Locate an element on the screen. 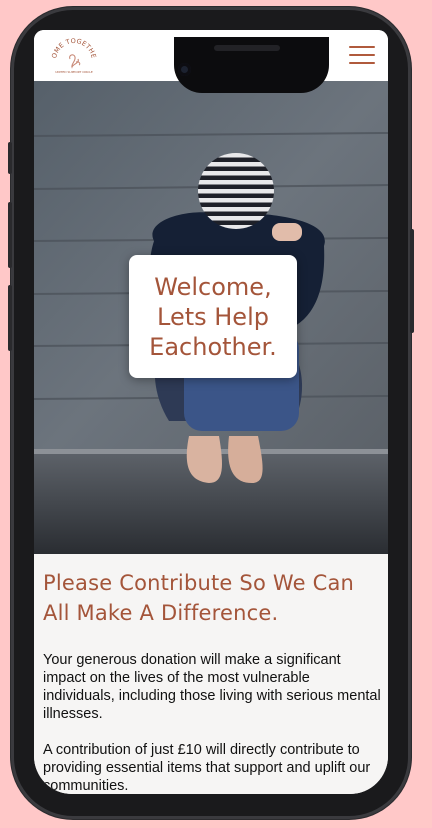 Image resolution: width=432 pixels, height=828 pixels. volume-up-button is located at coordinates (10, 235).